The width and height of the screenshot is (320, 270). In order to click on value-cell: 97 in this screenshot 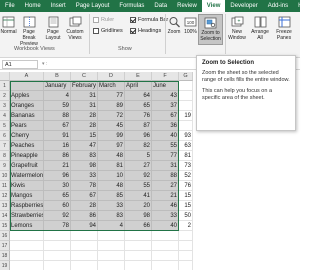, I will do `click(111, 146)`.